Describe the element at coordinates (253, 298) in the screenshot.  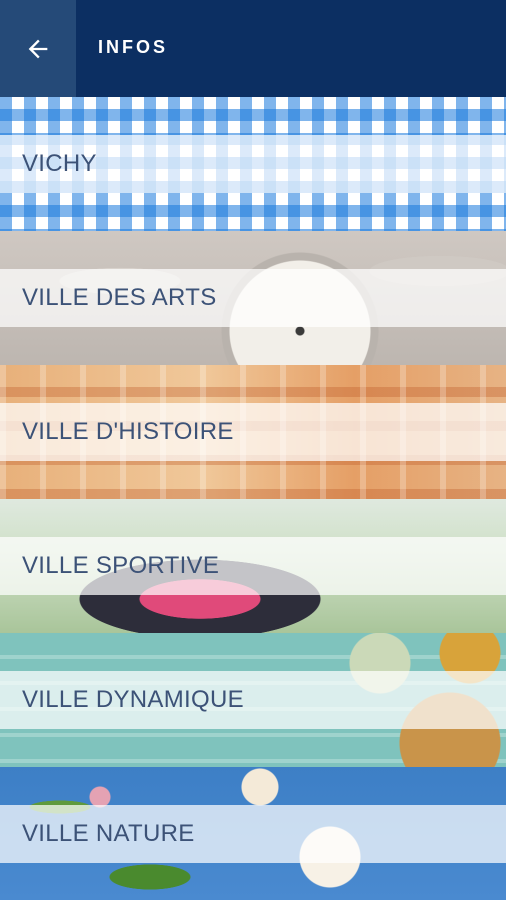
I see `list-item-ville-des-arts: VILLE DES ARTS` at that location.